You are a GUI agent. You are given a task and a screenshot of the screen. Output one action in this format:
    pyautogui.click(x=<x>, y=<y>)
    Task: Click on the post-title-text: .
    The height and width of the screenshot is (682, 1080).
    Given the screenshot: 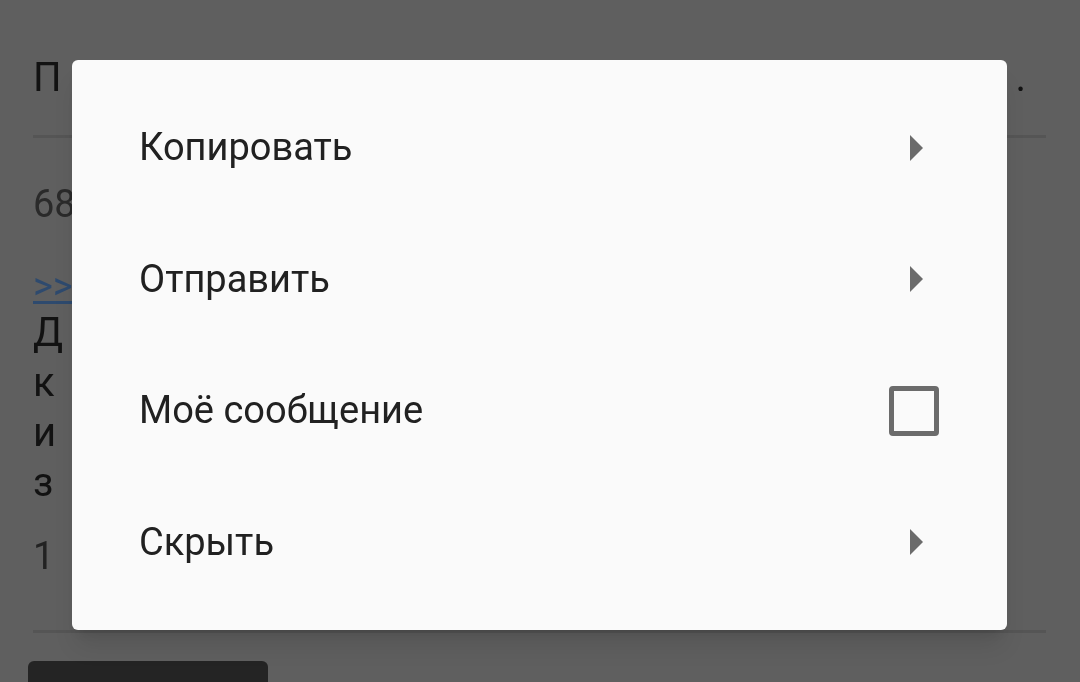 What is the action you would take?
    pyautogui.click(x=1020, y=78)
    